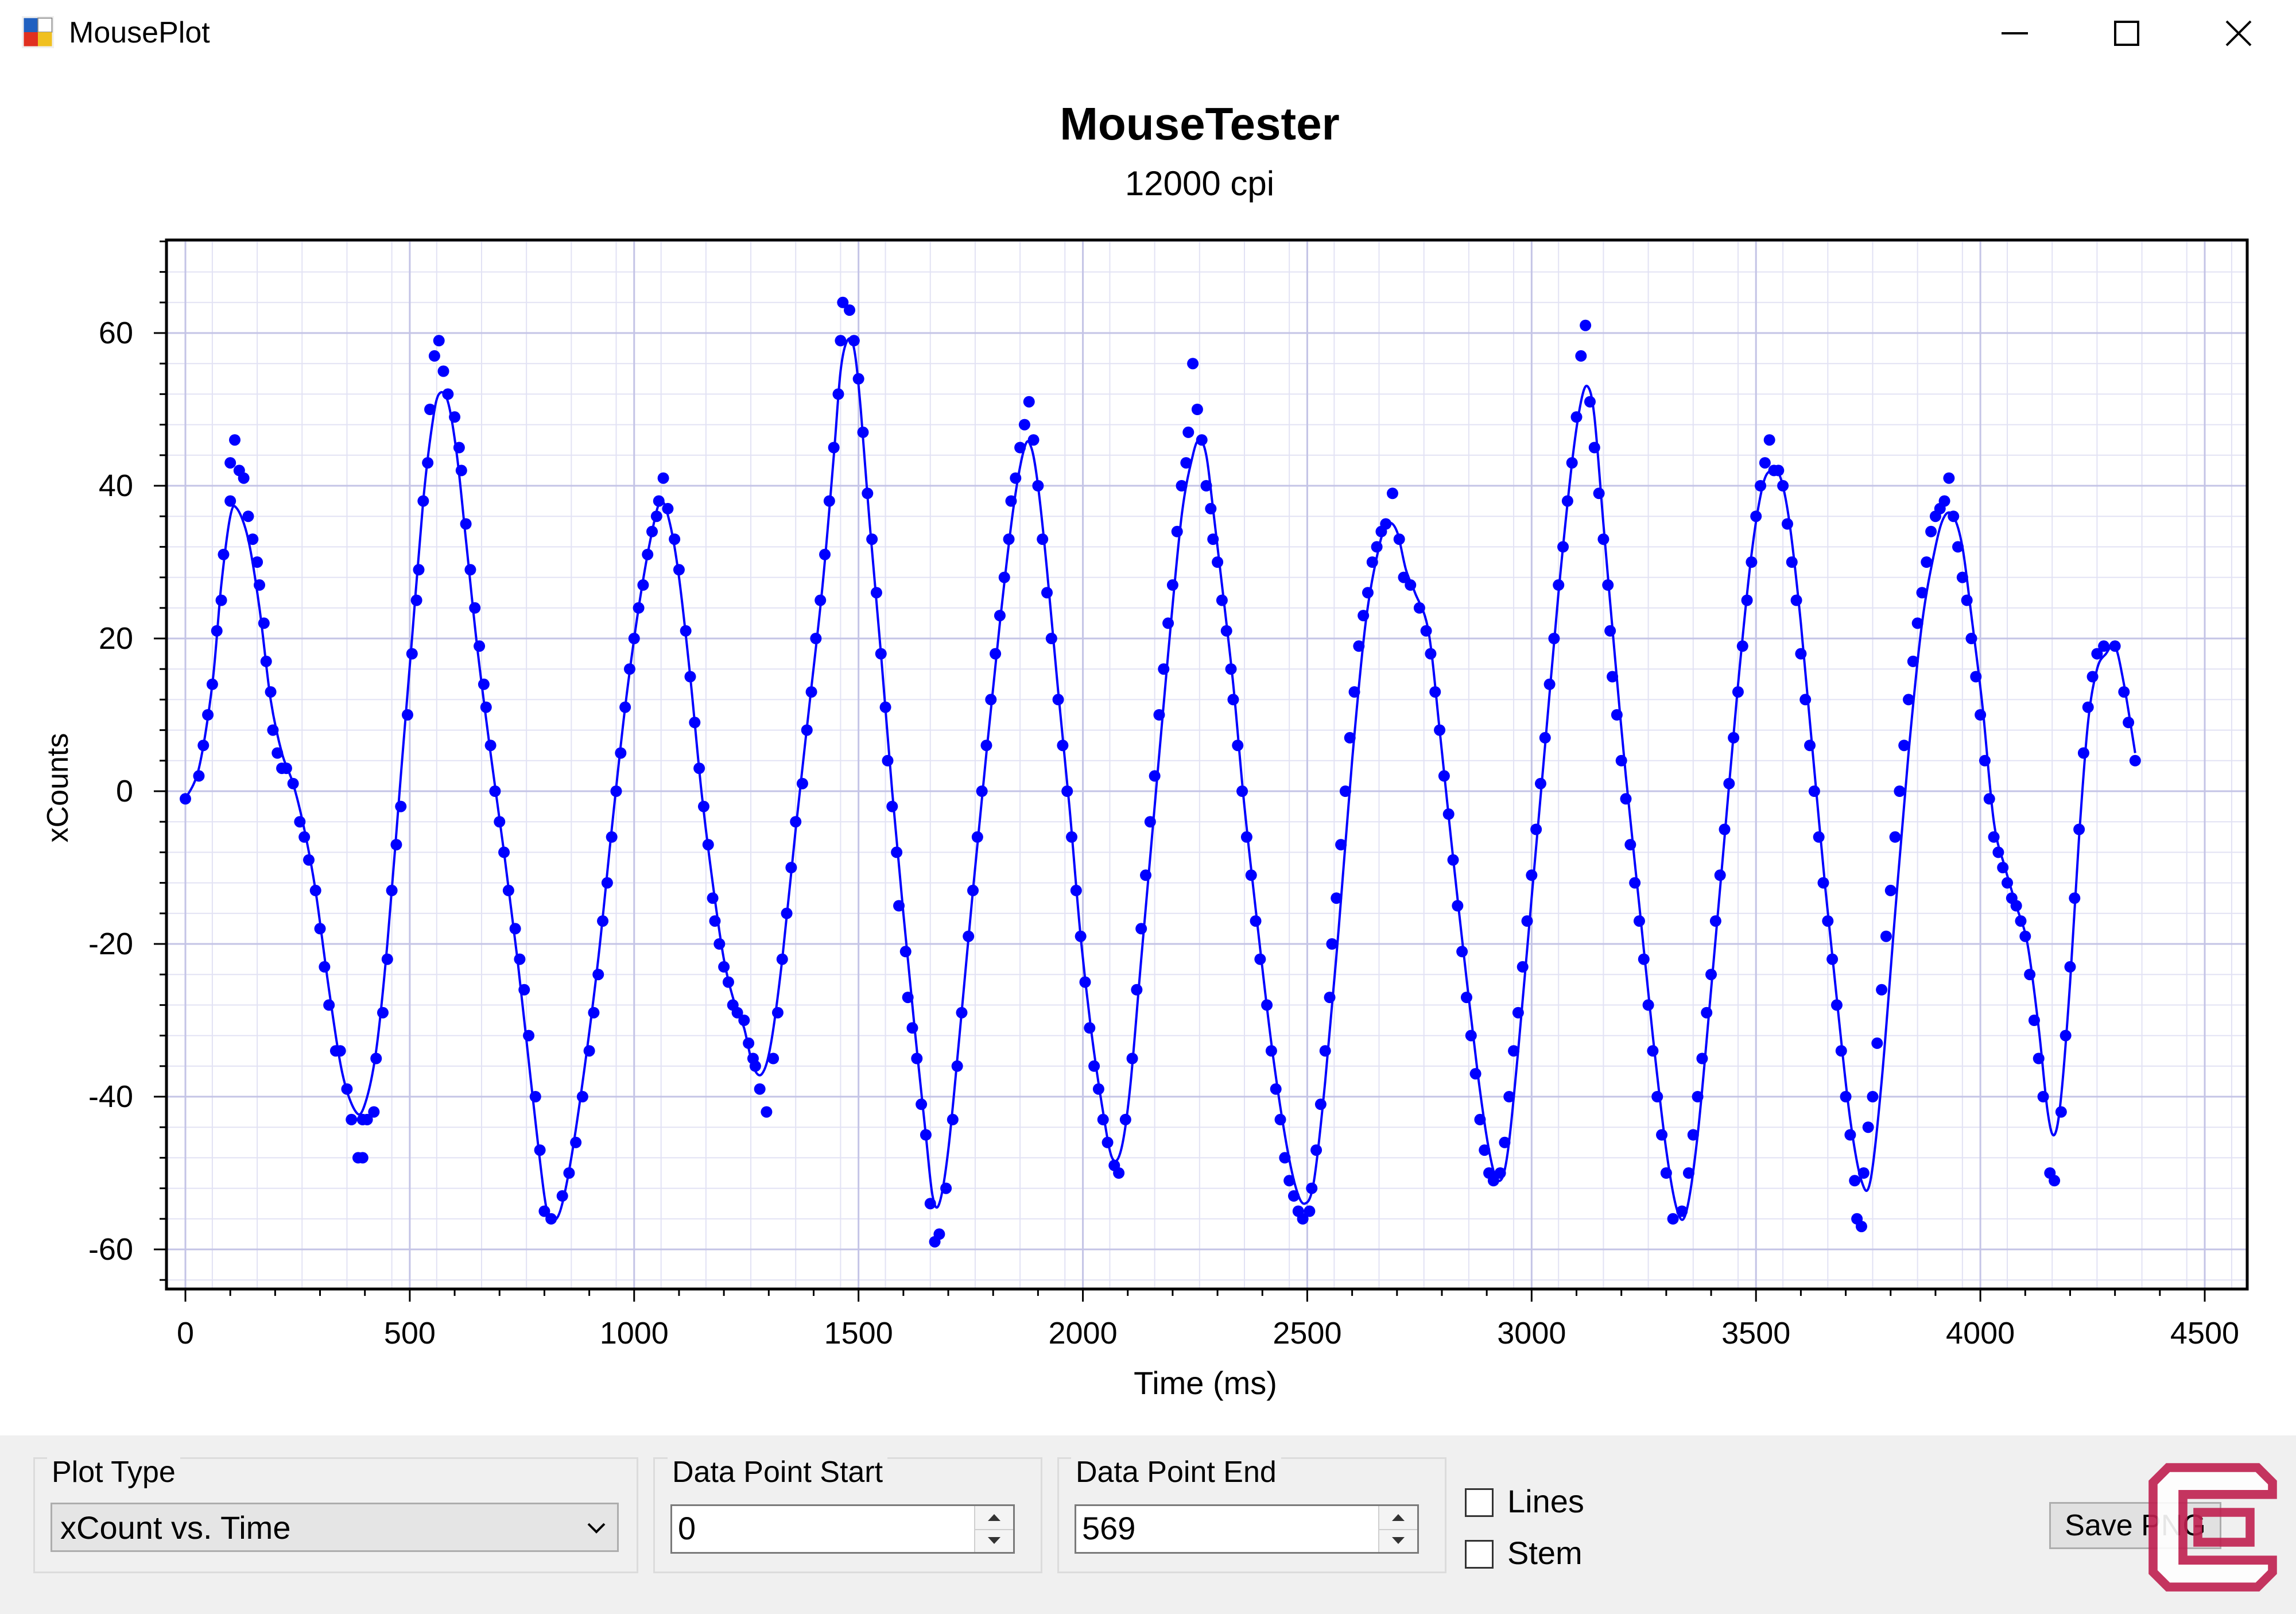 The width and height of the screenshot is (2296, 1614). Describe the element at coordinates (185, 1333) in the screenshot. I see `x-tick-label: 0` at that location.